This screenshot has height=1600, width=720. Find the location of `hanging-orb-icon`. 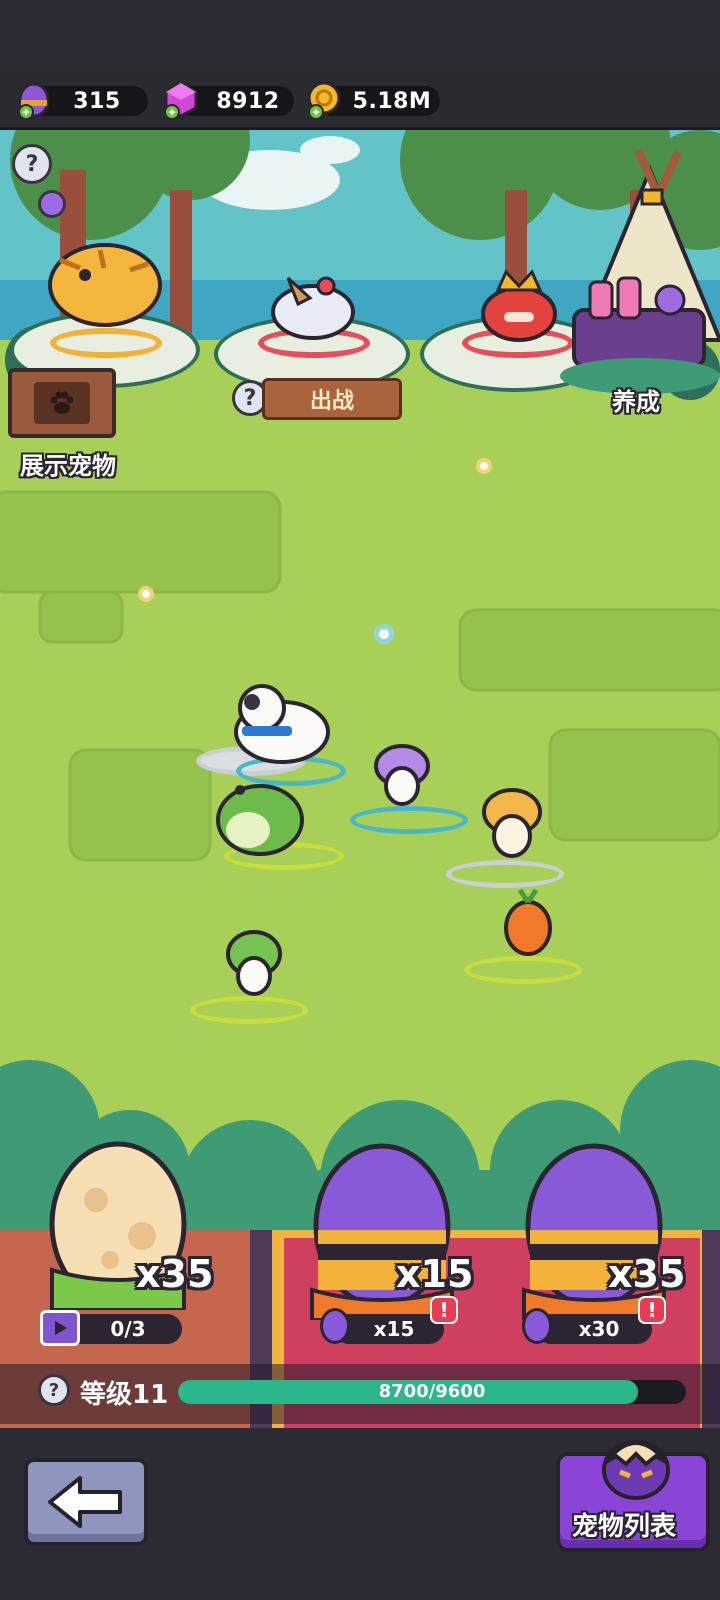

hanging-orb-icon is located at coordinates (52, 204).